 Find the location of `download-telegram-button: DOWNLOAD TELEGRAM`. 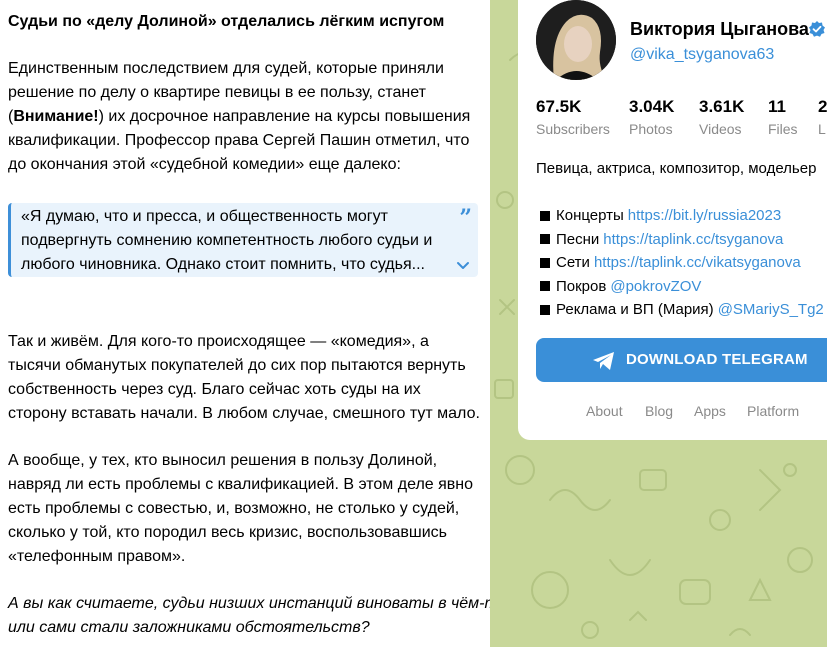

download-telegram-button: DOWNLOAD TELEGRAM is located at coordinates (681, 360).